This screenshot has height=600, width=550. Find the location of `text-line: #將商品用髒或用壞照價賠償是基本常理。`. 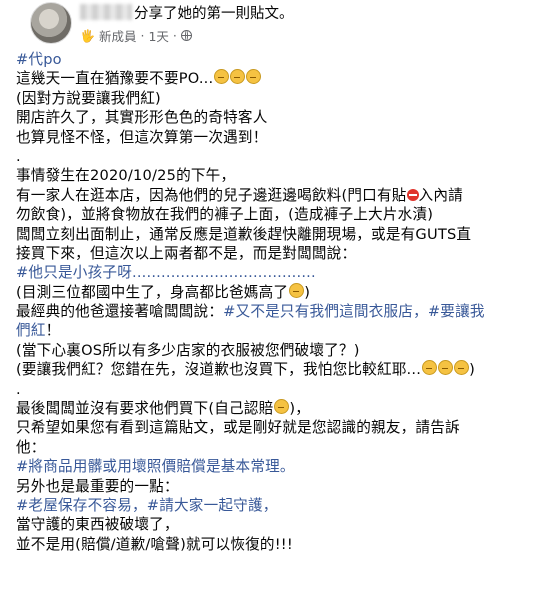

text-line: #將商品用髒或用壞照價賠償是基本常理。 is located at coordinates (277, 466).